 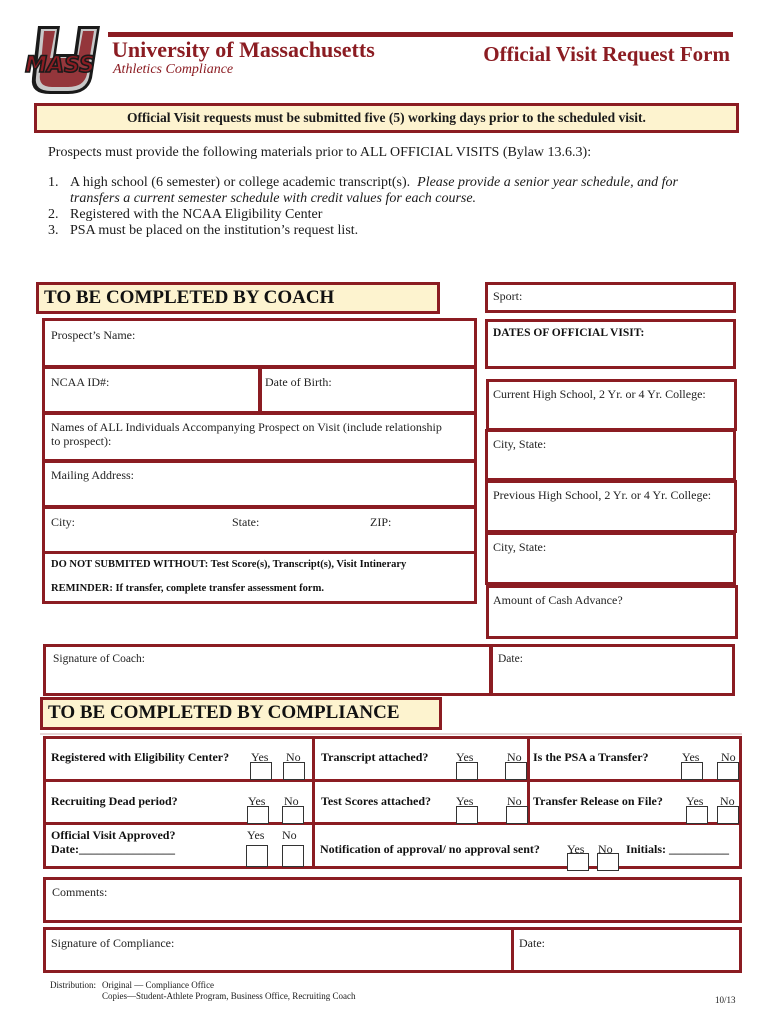 I want to click on mailing-address-field: Mailing Address:, so click(x=259, y=484).